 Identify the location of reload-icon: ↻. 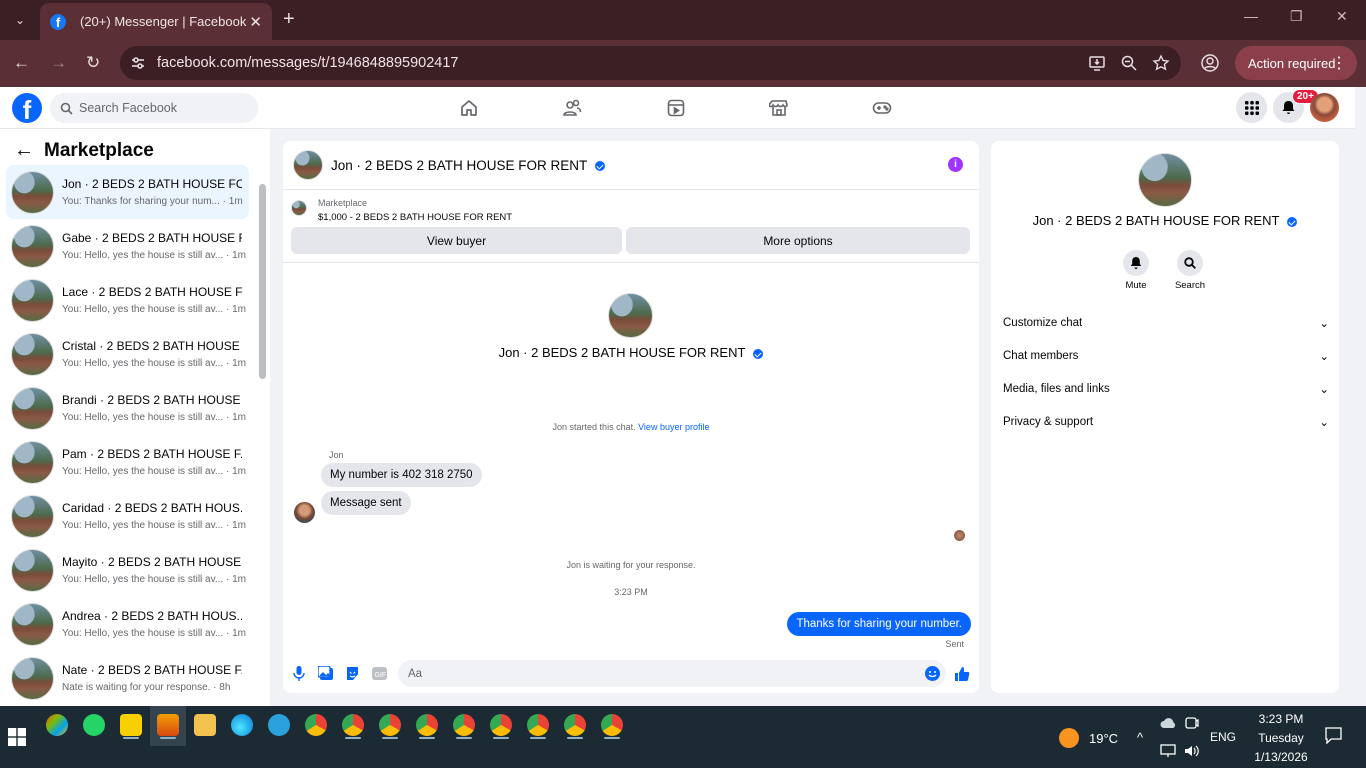
(93, 63).